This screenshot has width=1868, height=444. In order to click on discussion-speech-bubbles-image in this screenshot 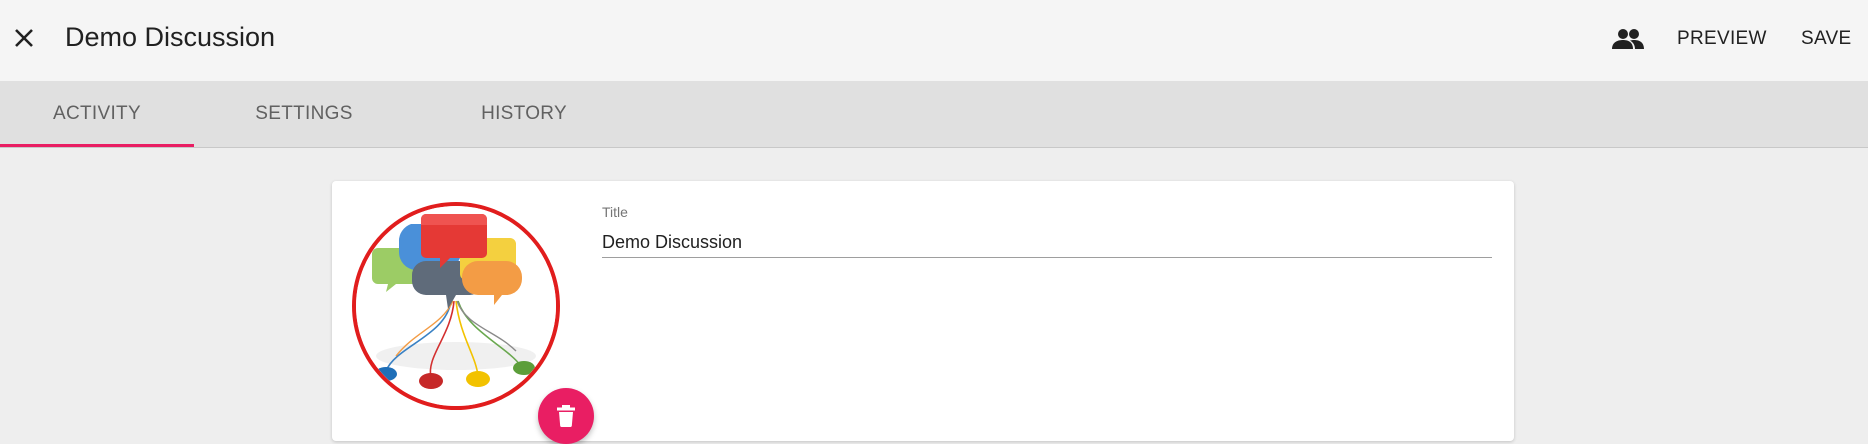, I will do `click(456, 306)`.